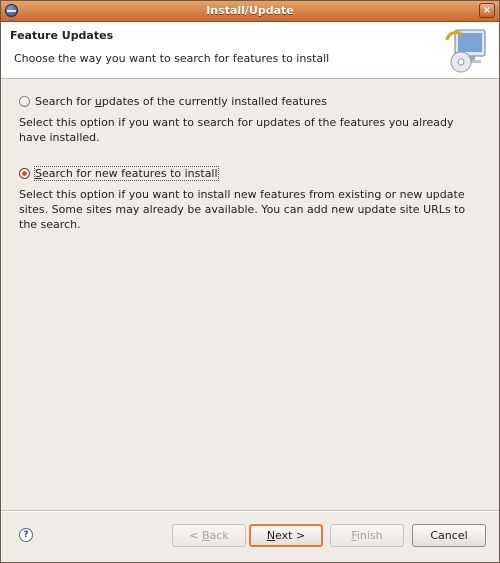 The width and height of the screenshot is (500, 563). I want to click on title-bar: Install/Update ×, so click(250, 11).